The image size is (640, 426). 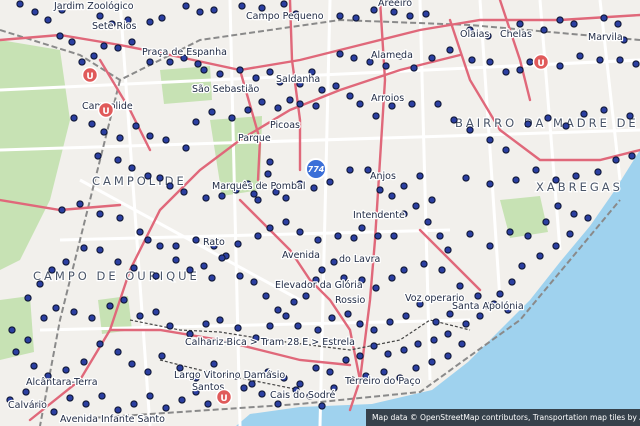 What do you see at coordinates (474, 417) in the screenshot?
I see `osm-contributors-link: OpenStreetMap contributors` at bounding box center [474, 417].